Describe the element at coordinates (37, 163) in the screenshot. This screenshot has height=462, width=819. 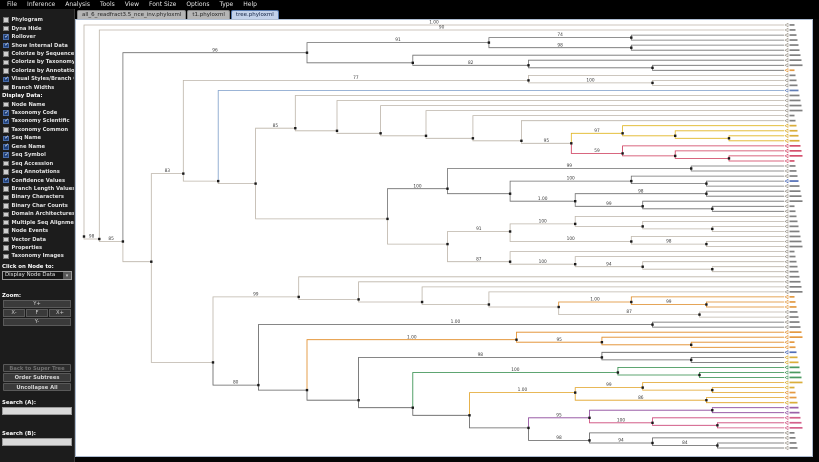
I see `checkbox-row-seq-accession: Seq Accession` at that location.